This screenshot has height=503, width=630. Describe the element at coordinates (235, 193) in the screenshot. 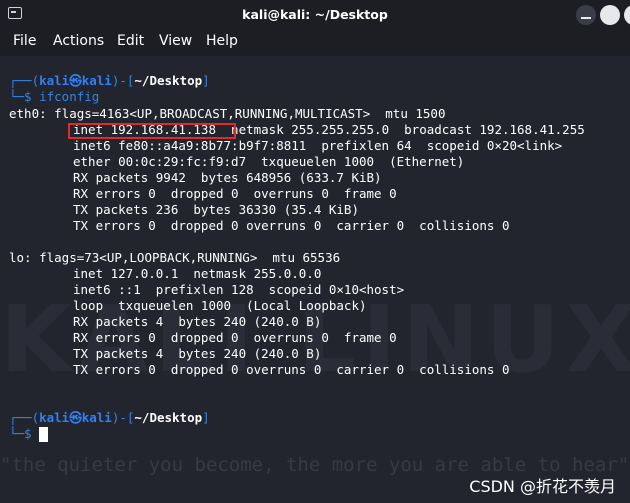

I see `eth0-rx-errors: RX errors 0 dropped 0 overruns 0 frame 0` at that location.